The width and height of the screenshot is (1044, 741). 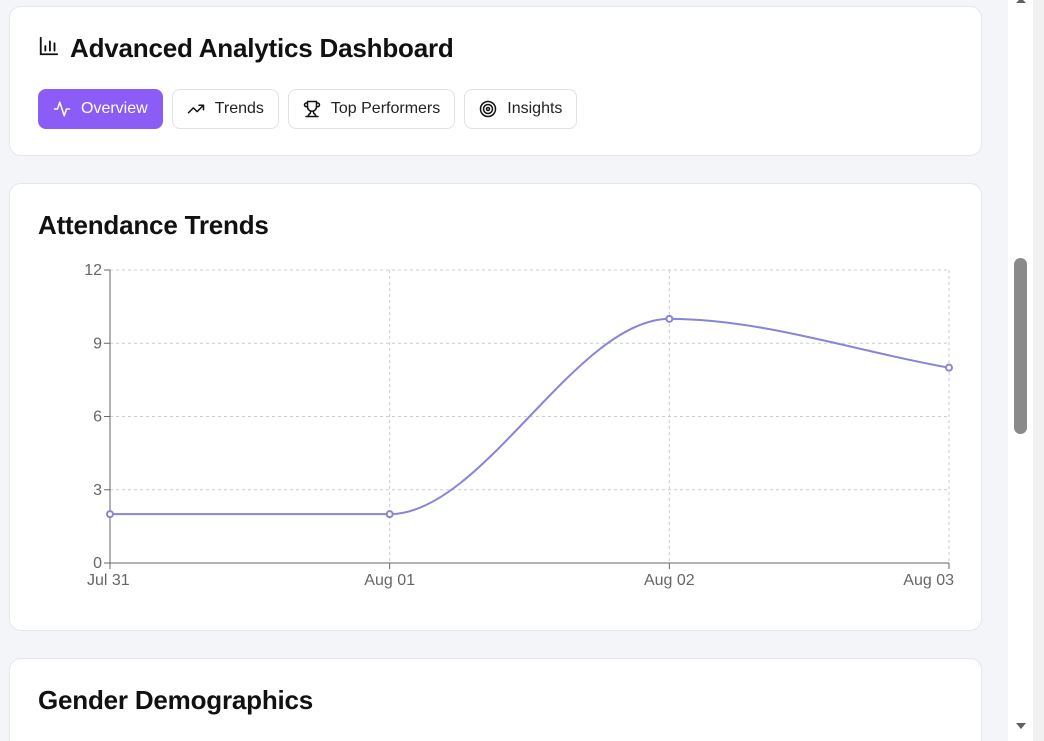 I want to click on title-row: Advanced Analytics Dashboard, so click(x=246, y=48).